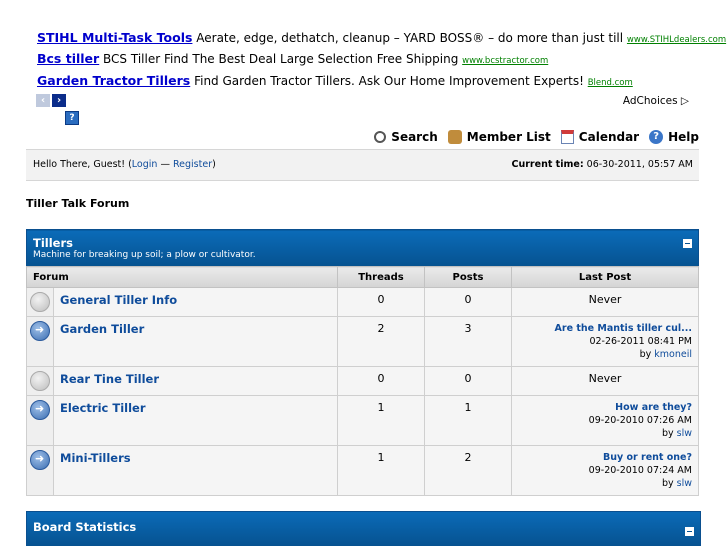 Image resolution: width=727 pixels, height=546 pixels. I want to click on menu-search-label: Search, so click(414, 137).